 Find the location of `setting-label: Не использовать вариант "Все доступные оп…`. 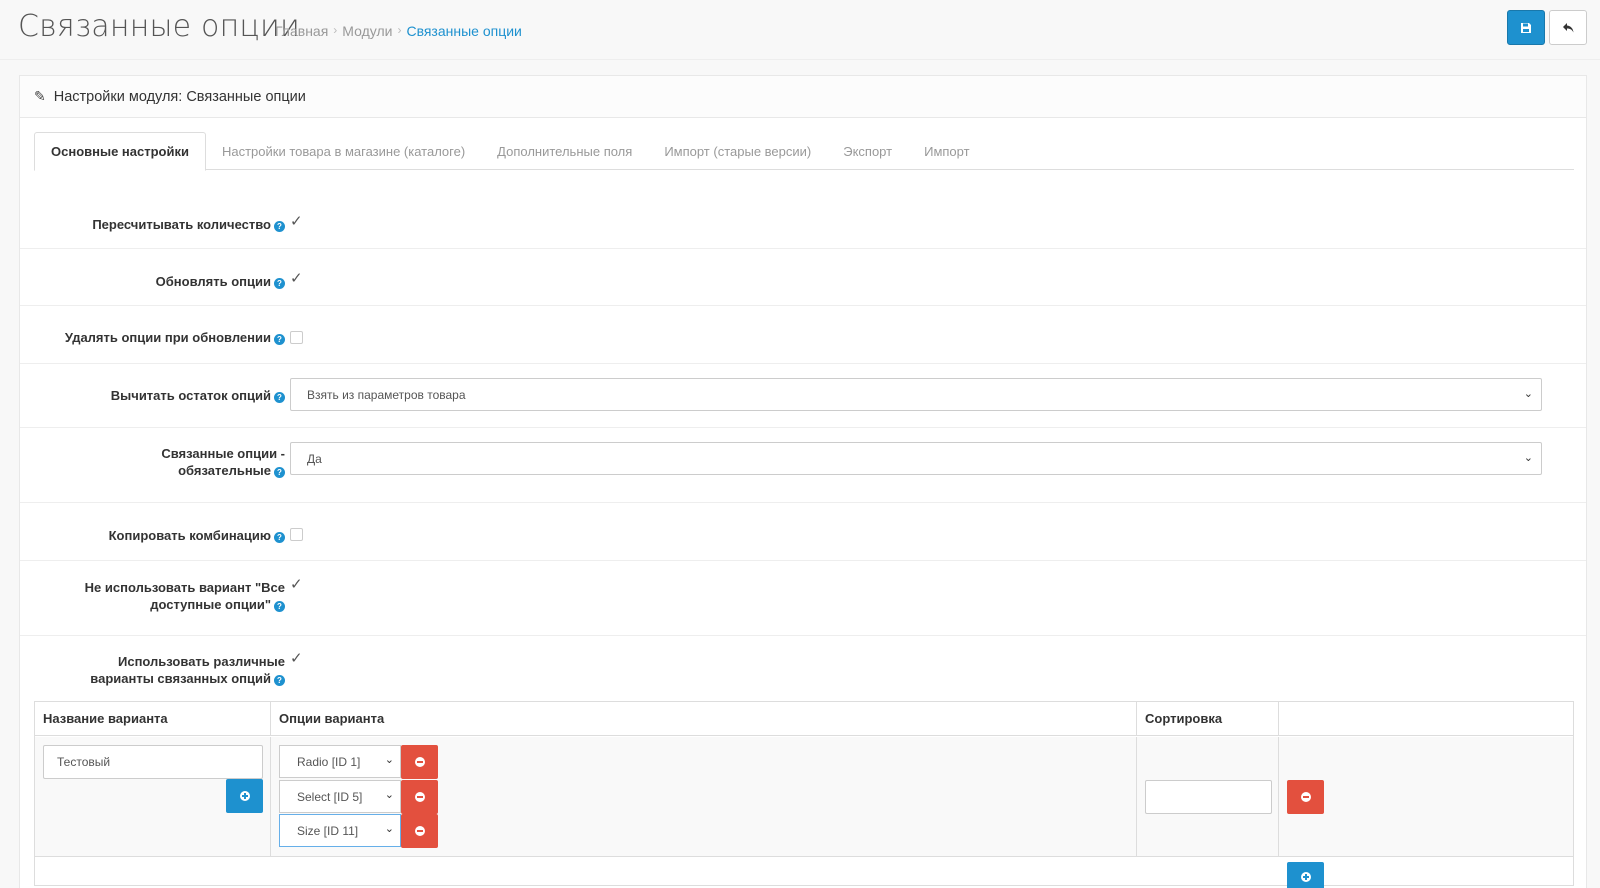

setting-label: Не использовать вариант "Все доступные оп… is located at coordinates (184, 596).